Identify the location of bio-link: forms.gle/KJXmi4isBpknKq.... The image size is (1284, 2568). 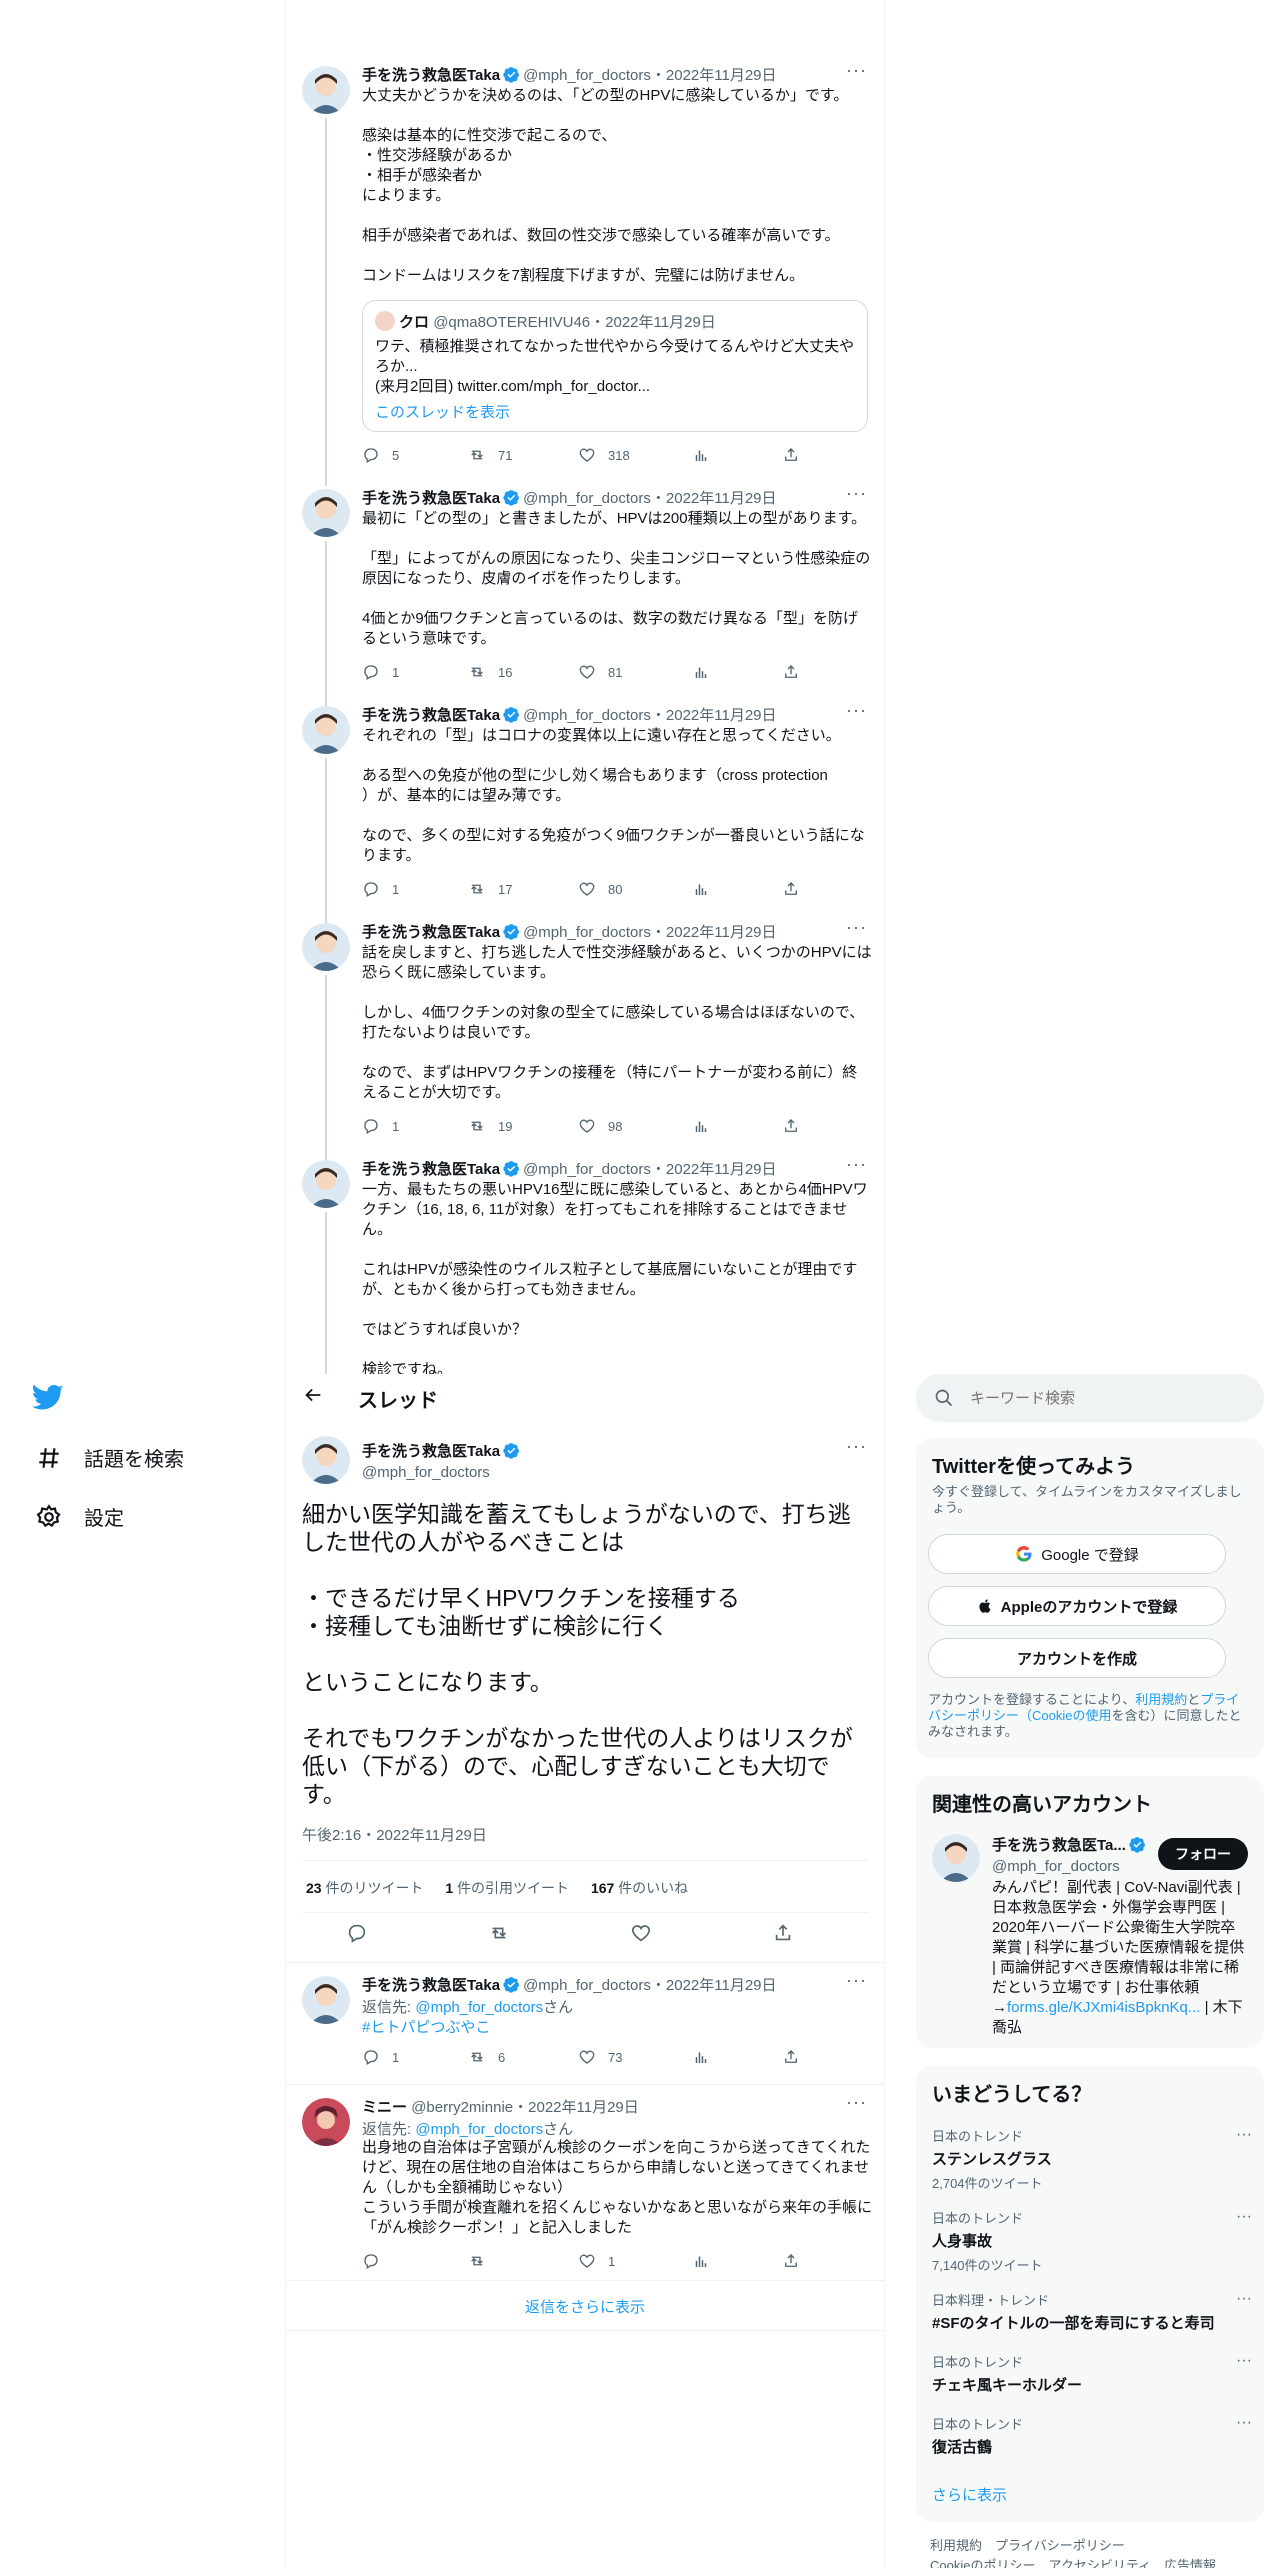
(1103, 2007).